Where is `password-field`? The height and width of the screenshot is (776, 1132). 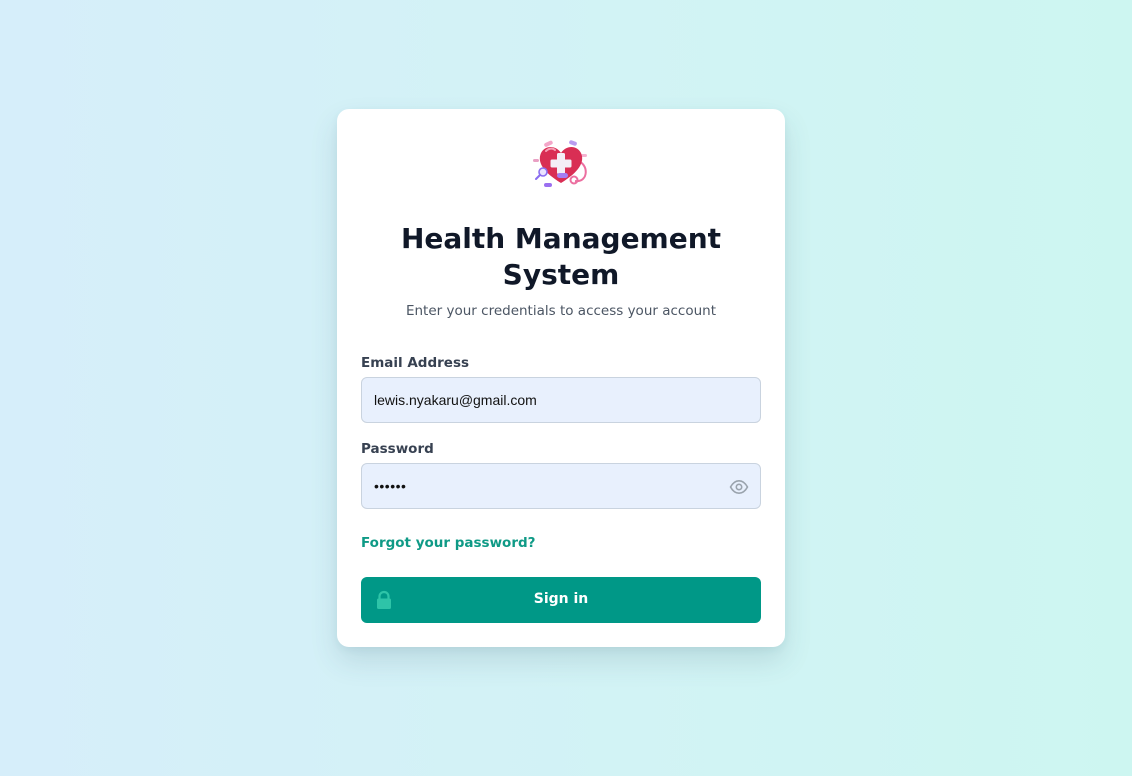 password-field is located at coordinates (561, 486).